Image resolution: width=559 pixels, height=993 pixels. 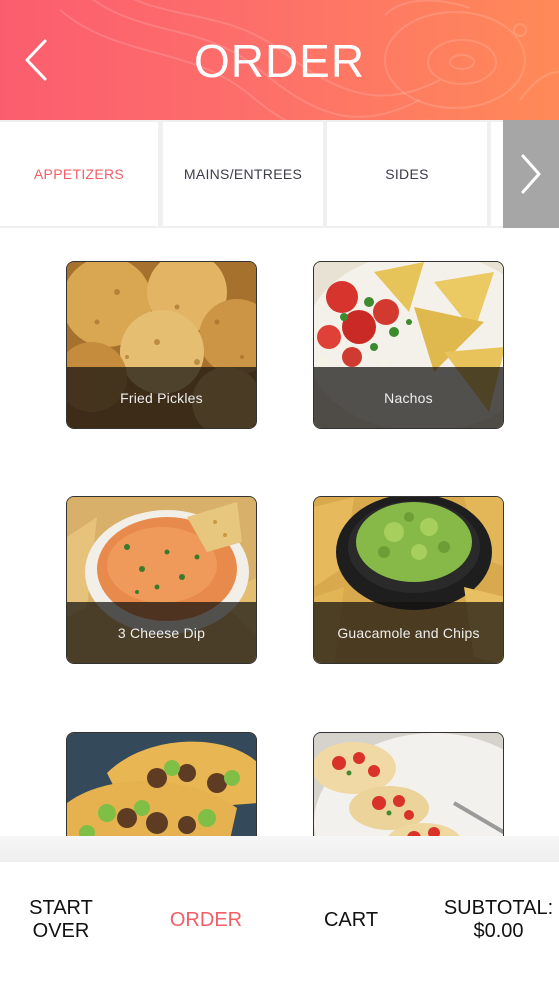 What do you see at coordinates (498, 931) in the screenshot?
I see `subtotal-value: $0.00` at bounding box center [498, 931].